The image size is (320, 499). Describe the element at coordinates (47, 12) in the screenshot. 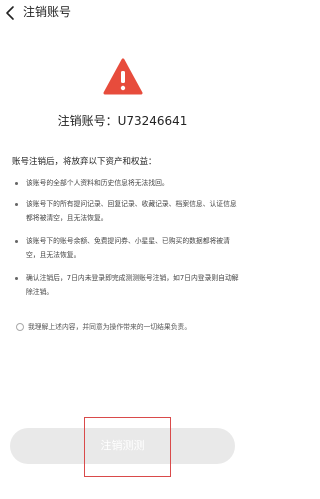

I see `page-title: 注销账号` at that location.